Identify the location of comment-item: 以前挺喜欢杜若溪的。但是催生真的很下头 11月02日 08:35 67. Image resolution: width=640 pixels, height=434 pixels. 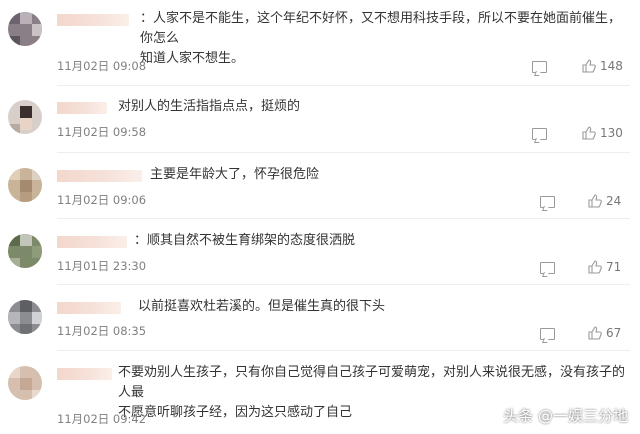
(320, 322).